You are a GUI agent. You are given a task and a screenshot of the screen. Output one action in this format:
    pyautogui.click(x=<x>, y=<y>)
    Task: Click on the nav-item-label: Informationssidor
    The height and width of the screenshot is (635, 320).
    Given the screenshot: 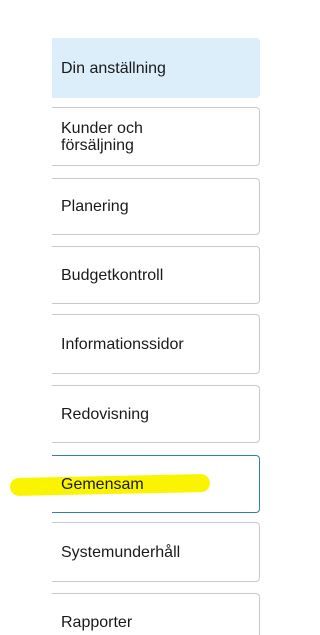 What is the action you would take?
    pyautogui.click(x=122, y=344)
    